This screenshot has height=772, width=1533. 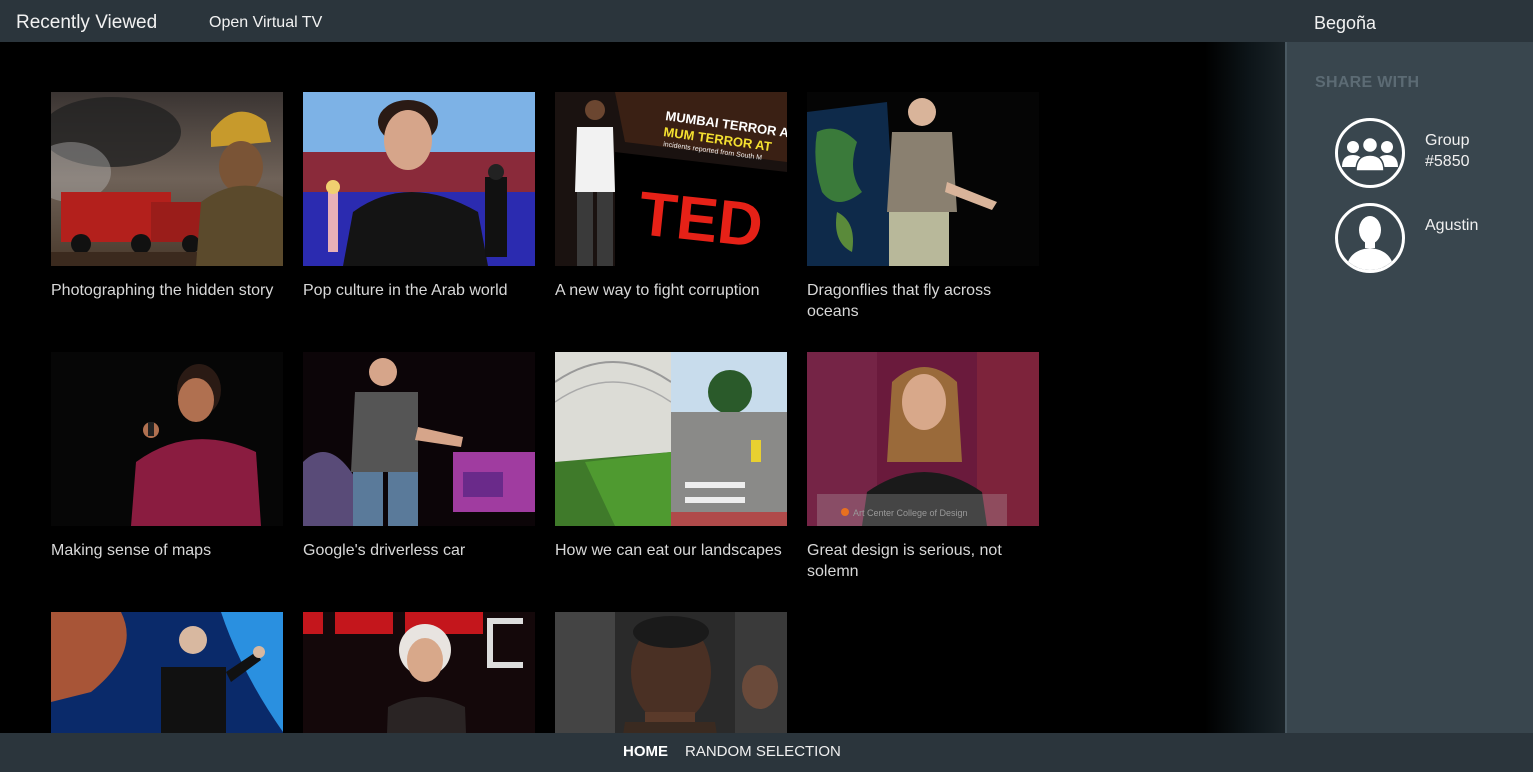 I want to click on share-contact-group: Group #5850, so click(x=1430, y=153).